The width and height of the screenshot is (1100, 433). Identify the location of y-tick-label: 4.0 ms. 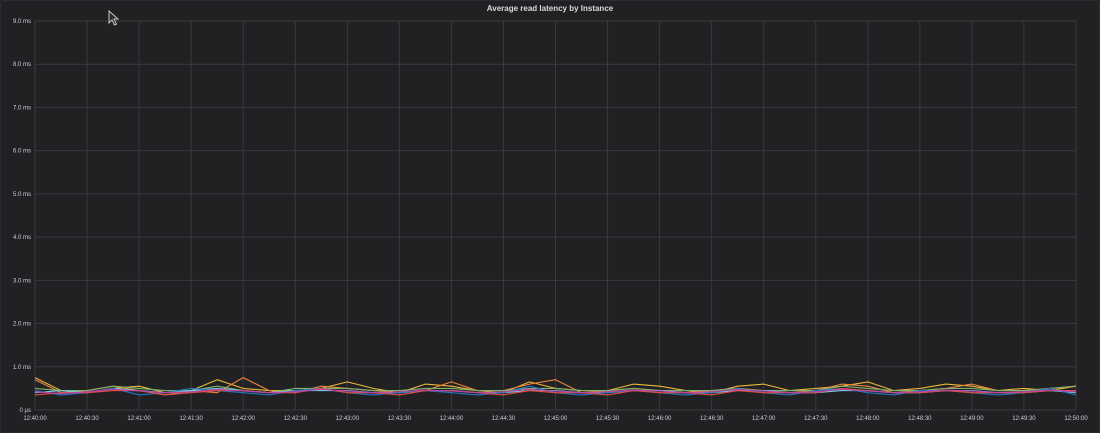
(22, 238).